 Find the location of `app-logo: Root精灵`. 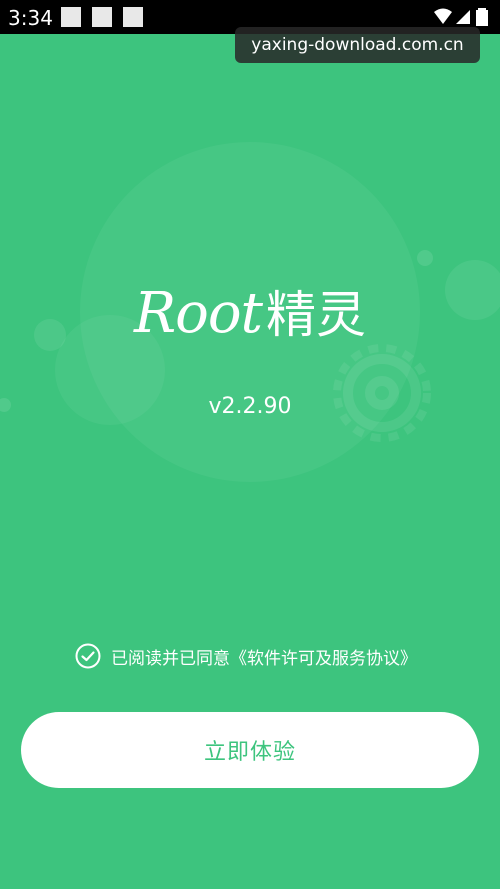

app-logo: Root精灵 is located at coordinates (250, 311).